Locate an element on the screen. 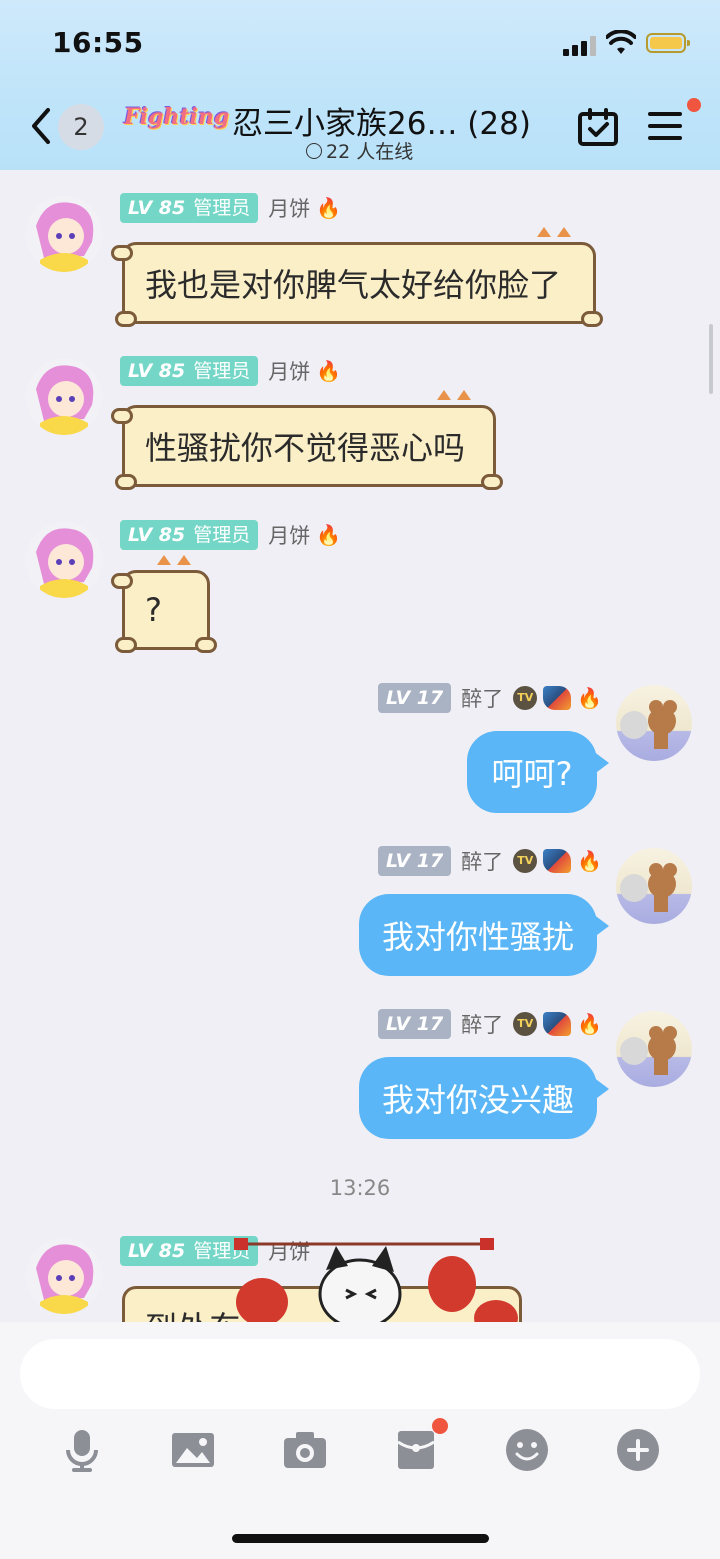 The width and height of the screenshot is (720, 1559). signal-icon is located at coordinates (581, 46).